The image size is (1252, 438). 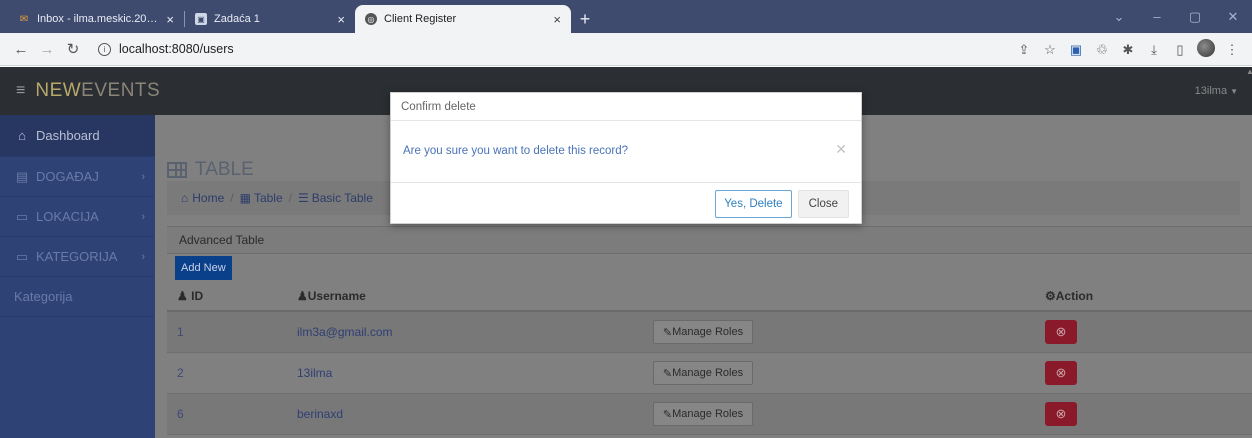 What do you see at coordinates (1180, 50) in the screenshot?
I see `sidepanel-icon: ▯` at bounding box center [1180, 50].